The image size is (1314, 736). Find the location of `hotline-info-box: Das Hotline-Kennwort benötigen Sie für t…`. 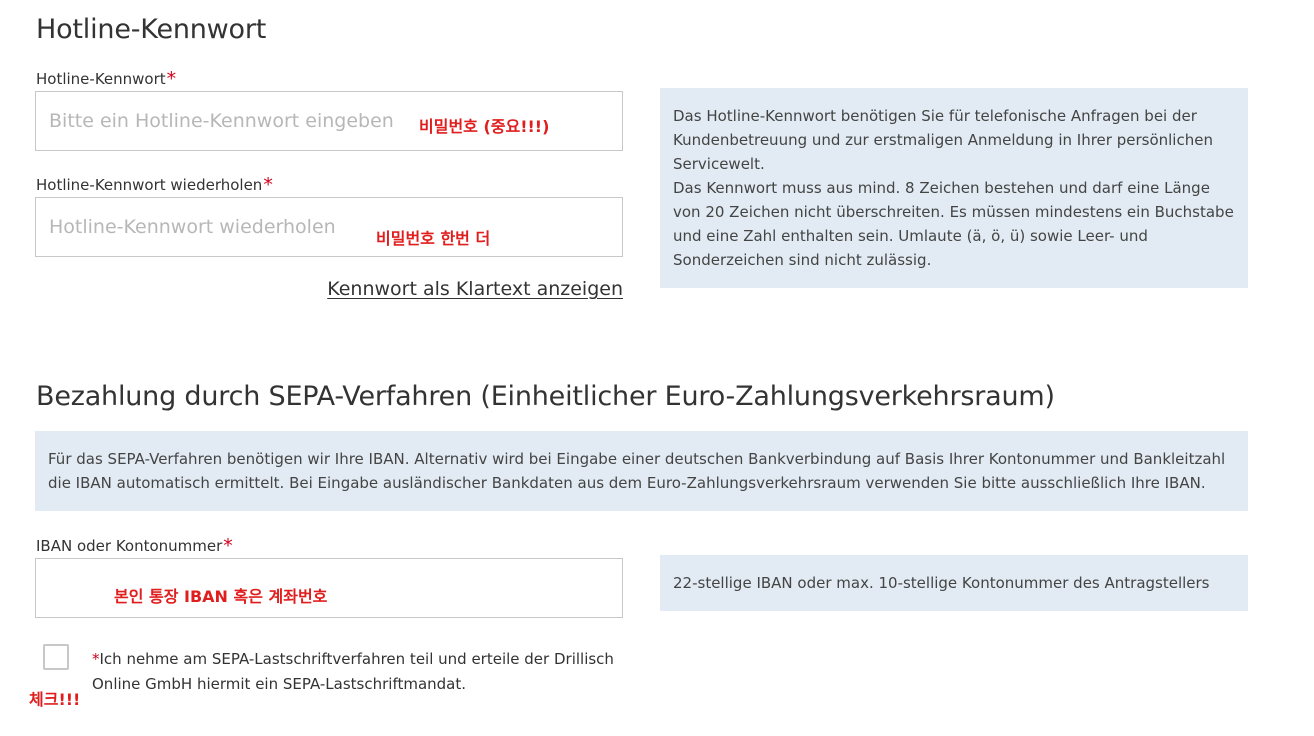

hotline-info-box: Das Hotline-Kennwort benötigen Sie für t… is located at coordinates (954, 188).